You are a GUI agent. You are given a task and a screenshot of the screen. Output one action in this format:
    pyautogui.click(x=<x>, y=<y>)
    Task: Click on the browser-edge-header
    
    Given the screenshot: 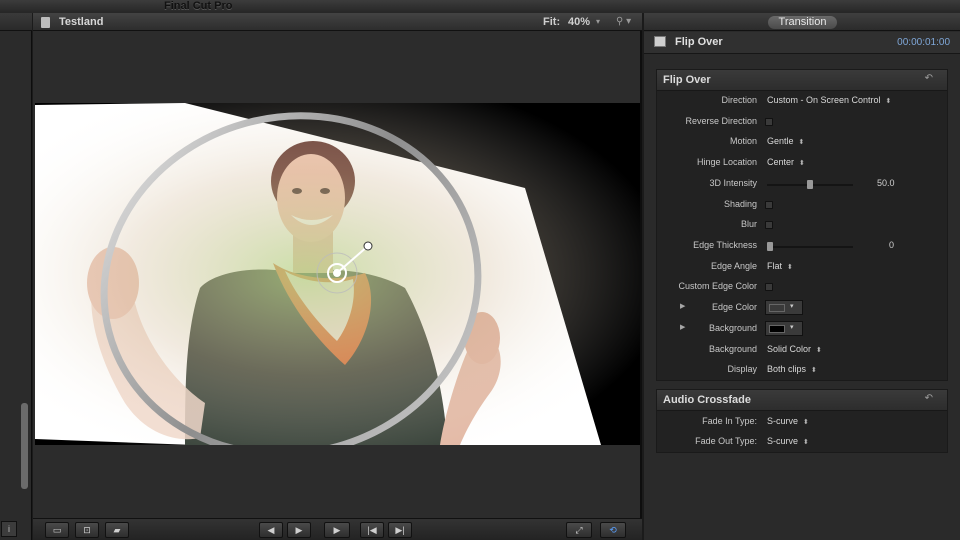 What is the action you would take?
    pyautogui.click(x=16, y=22)
    